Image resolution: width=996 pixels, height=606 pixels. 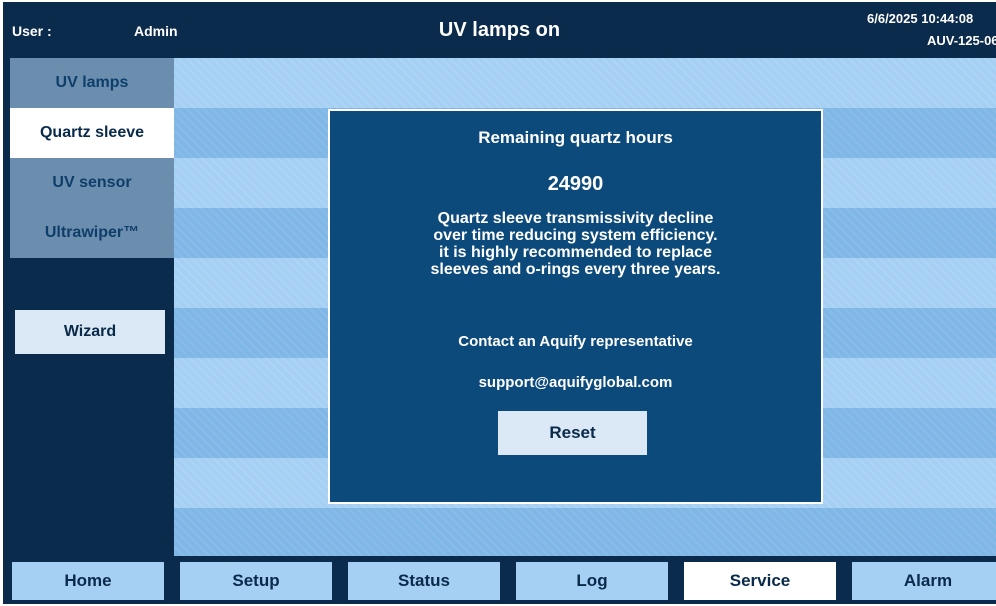 I want to click on sidebar-tab-uv-lamps: UV lamps, so click(x=92, y=83).